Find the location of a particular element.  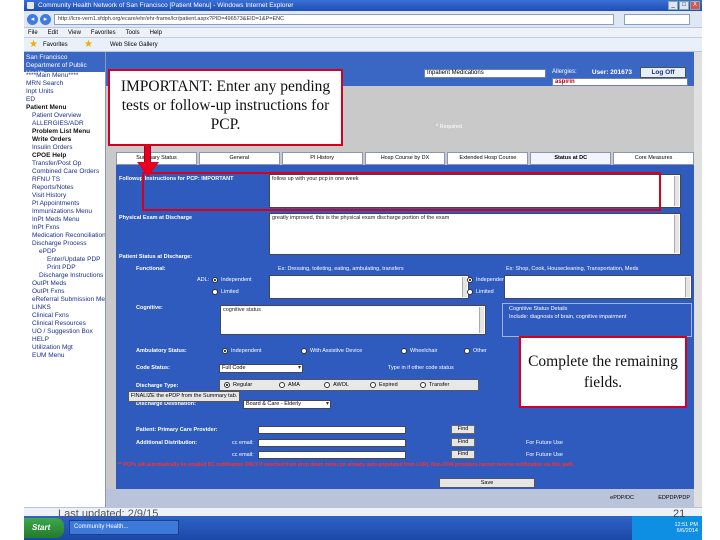

tab-status-at-dc: Status at DC is located at coordinates (571, 158).